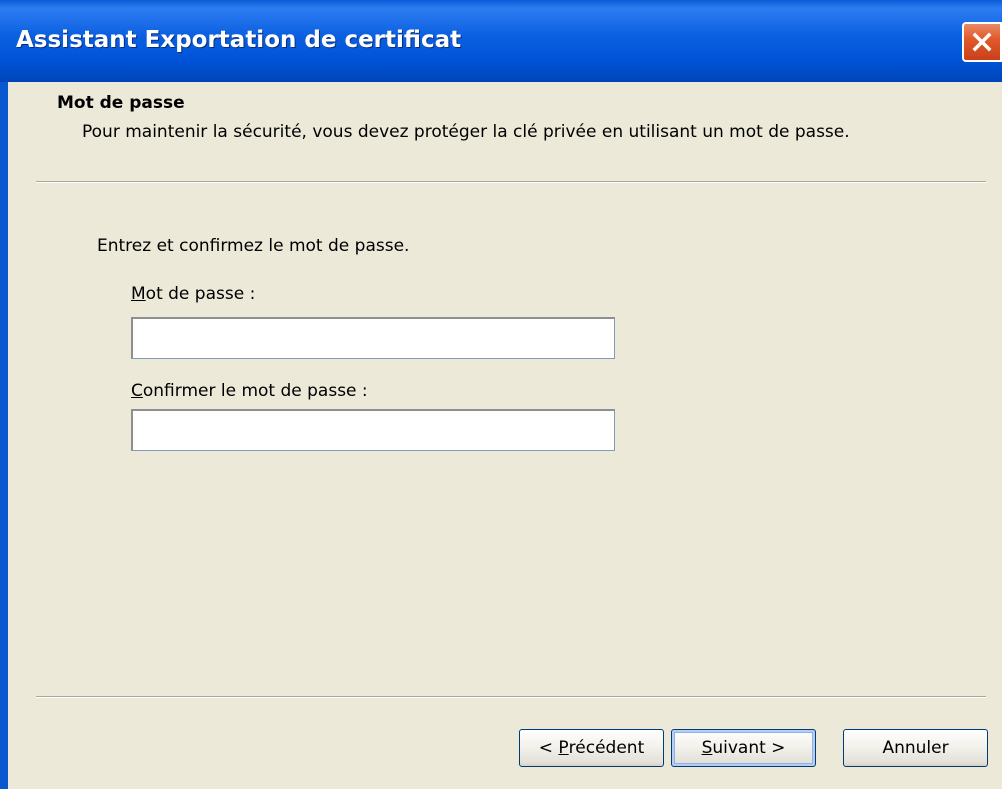 The image size is (1002, 789). What do you see at coordinates (373, 430) in the screenshot?
I see `confirm-password-input` at bounding box center [373, 430].